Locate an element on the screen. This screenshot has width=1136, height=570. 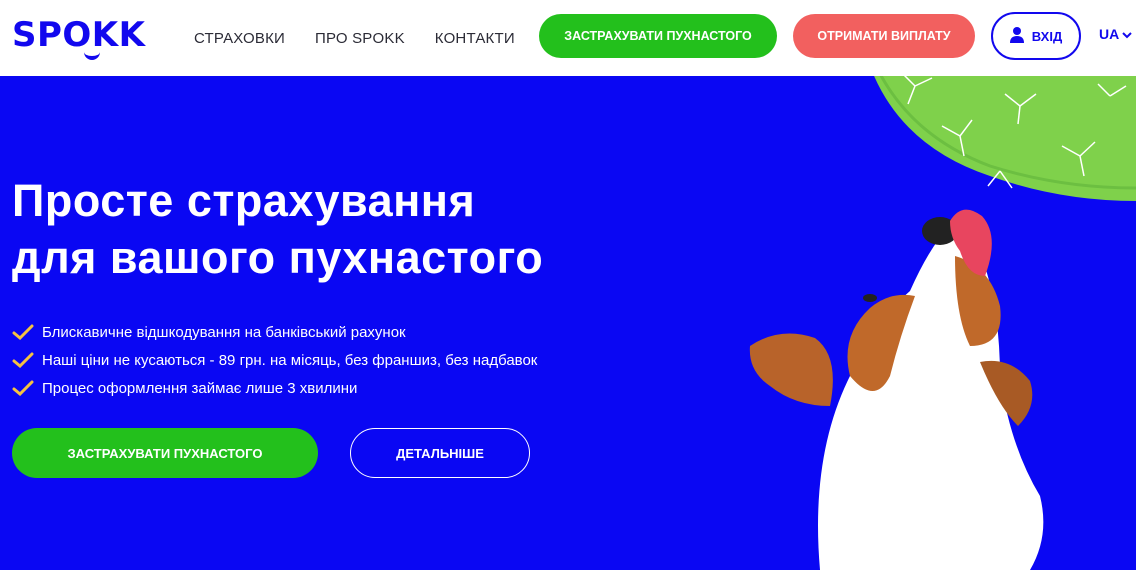
hero-title: Просте страхування для вашого пухнастого is located at coordinates (342, 229).